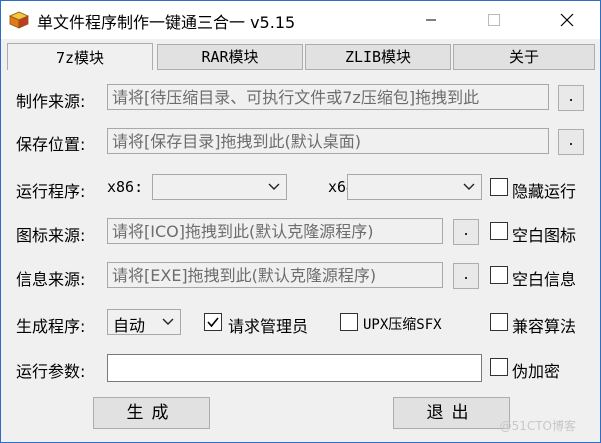 This screenshot has height=443, width=601. What do you see at coordinates (499, 187) in the screenshot?
I see `hide-run-checkbox` at bounding box center [499, 187].